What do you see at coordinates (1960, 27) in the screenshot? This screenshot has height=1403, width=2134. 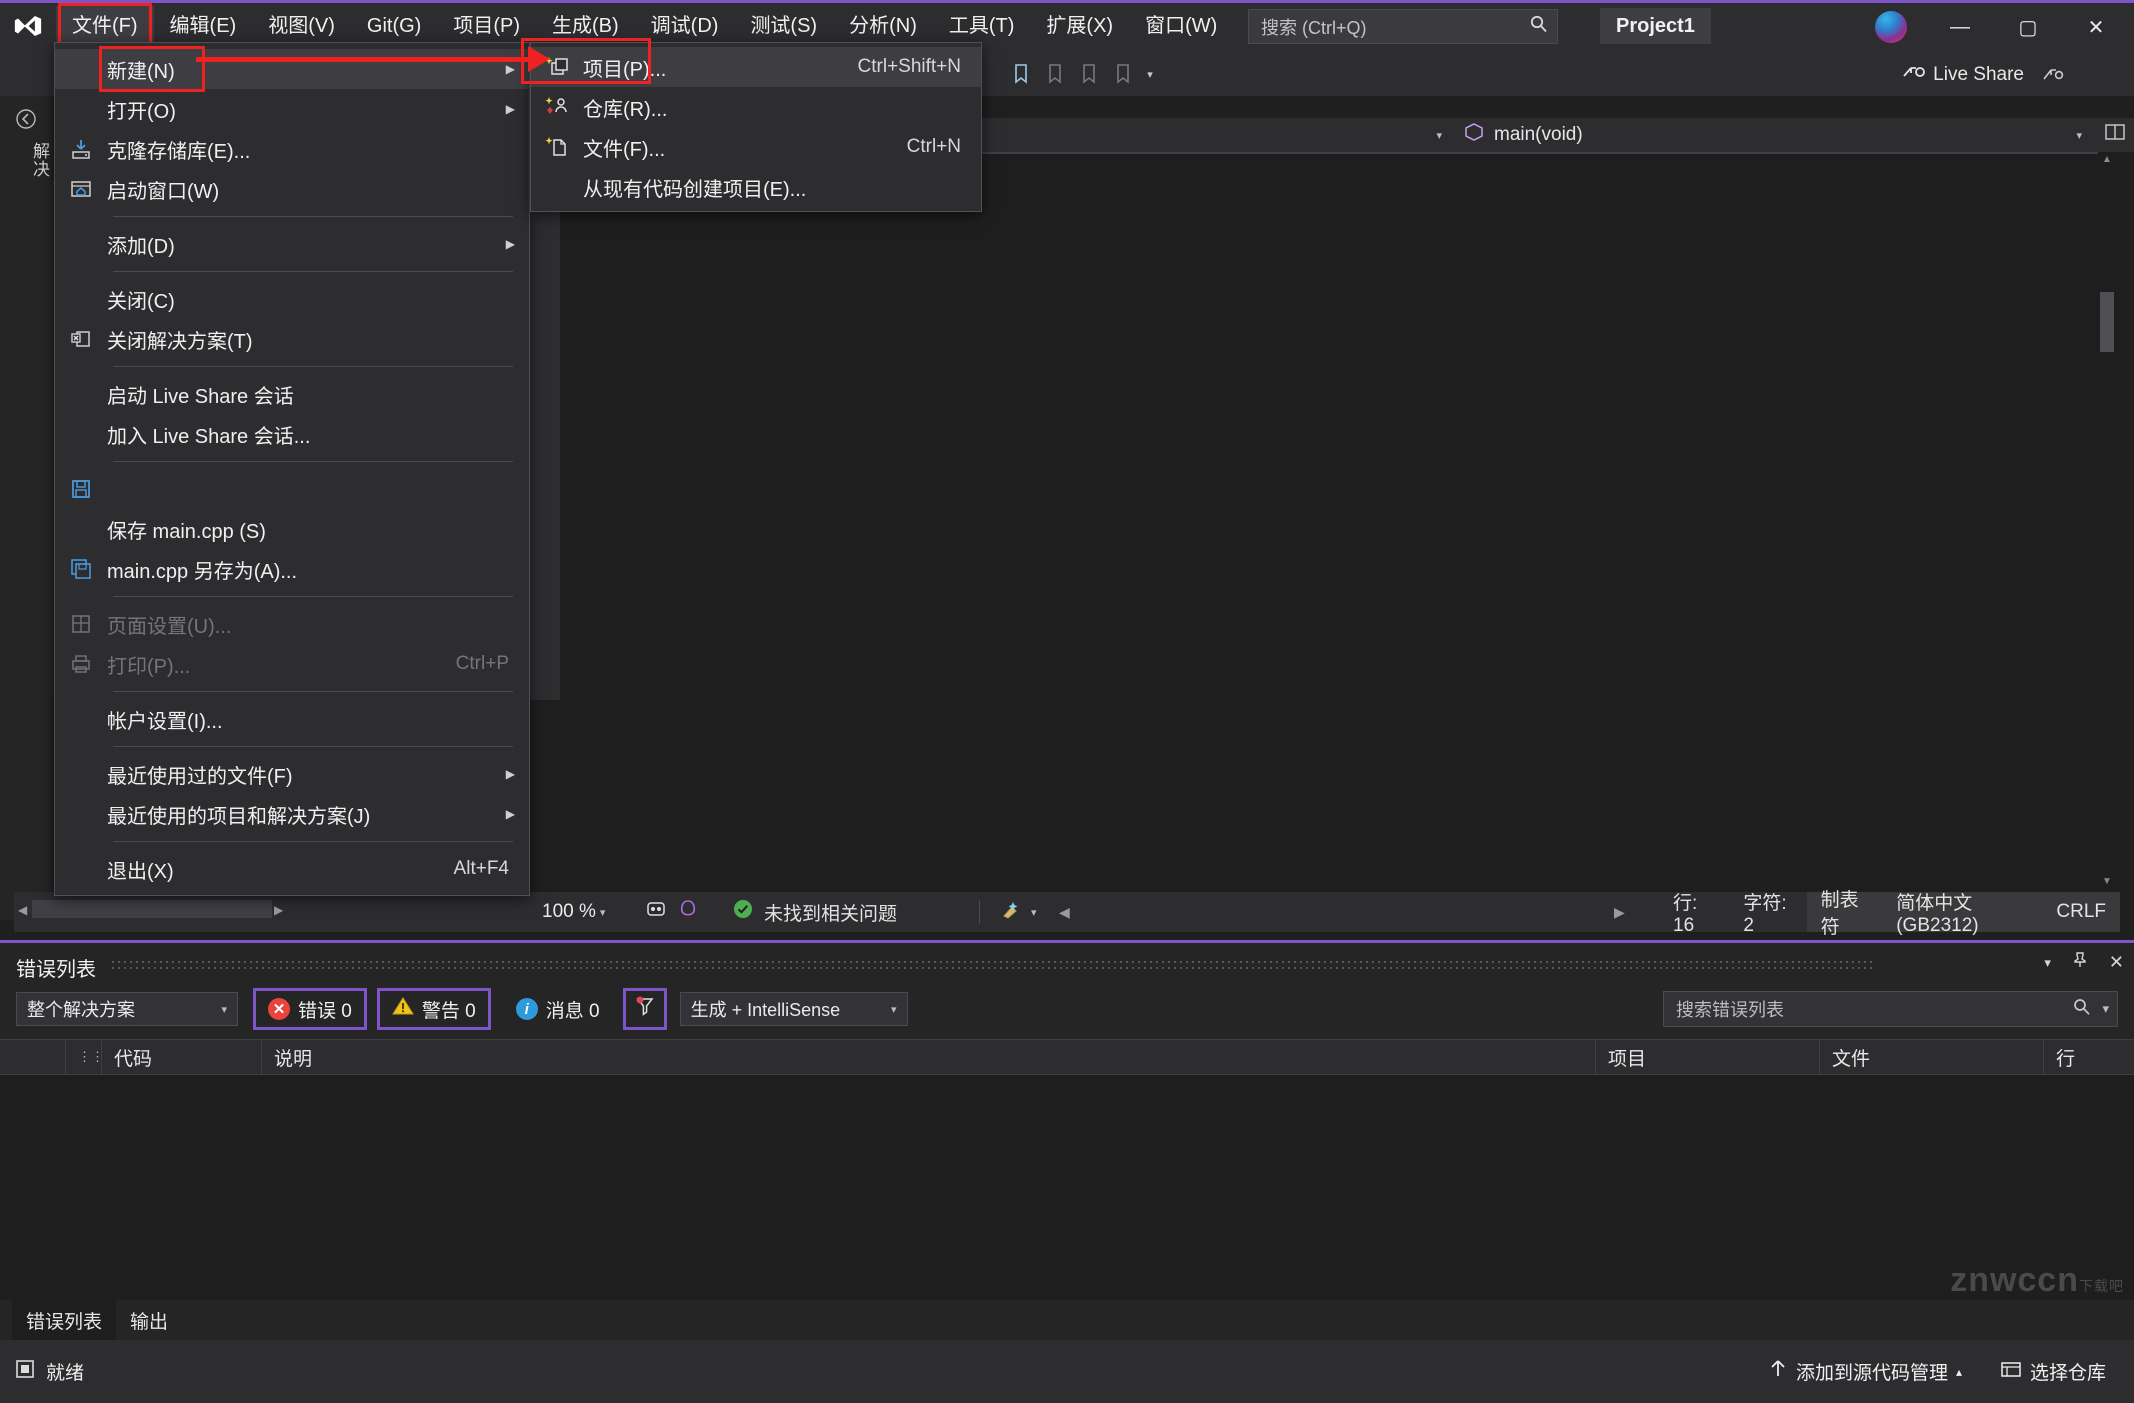 I see `minimize-button: —` at bounding box center [1960, 27].